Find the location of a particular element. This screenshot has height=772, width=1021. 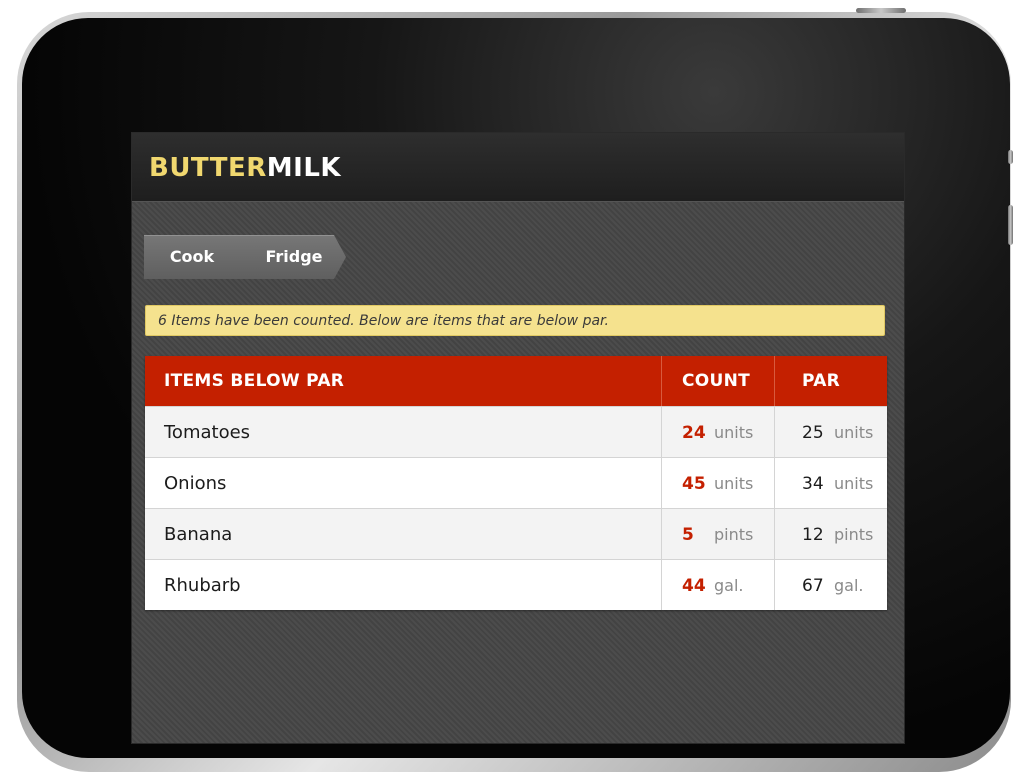

power-button is located at coordinates (881, 10).